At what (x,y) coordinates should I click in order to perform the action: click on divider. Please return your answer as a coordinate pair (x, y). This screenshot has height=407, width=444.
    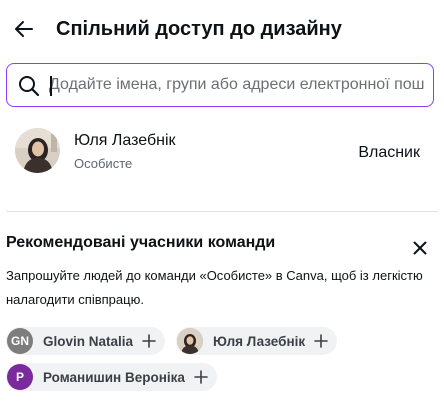
    Looking at the image, I should click on (222, 211).